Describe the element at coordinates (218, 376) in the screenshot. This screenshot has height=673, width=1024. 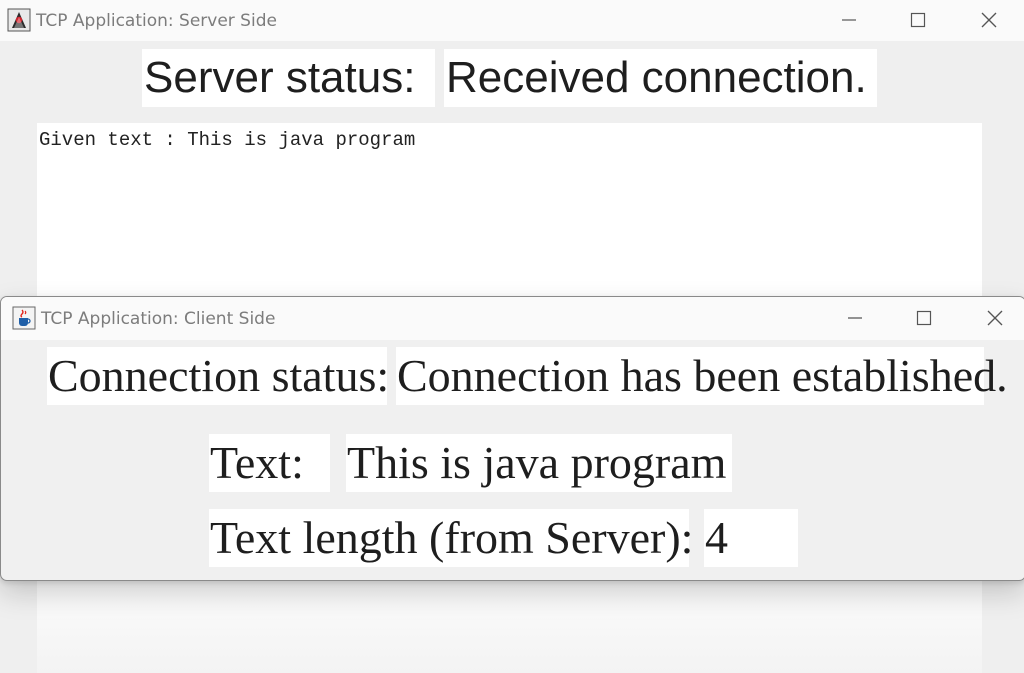
I see `connection-status-label: Connection status:` at that location.